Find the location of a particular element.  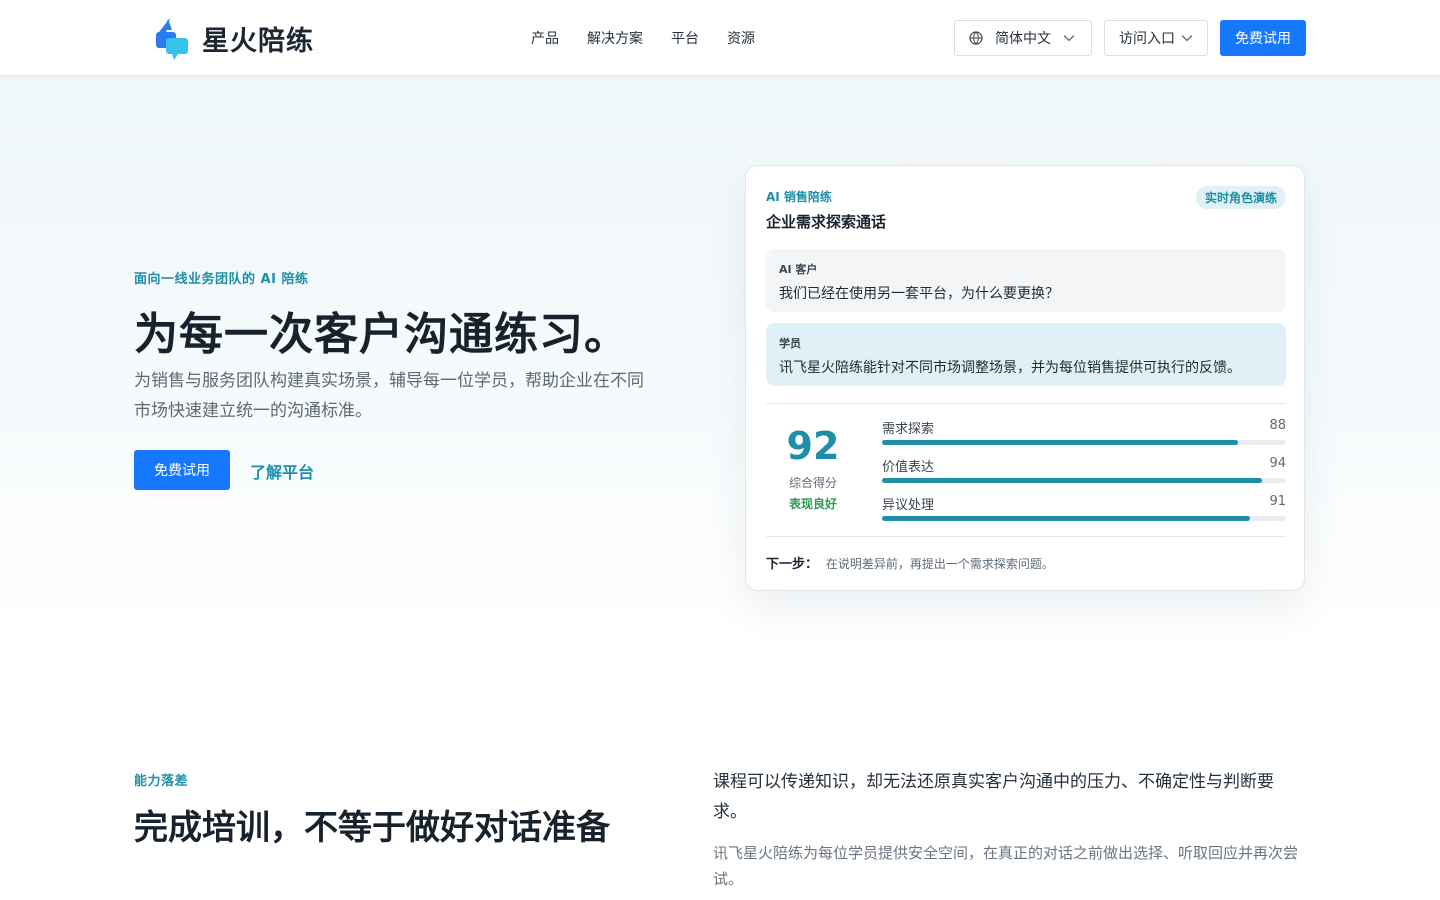

metric-label: 价值表达 is located at coordinates (908, 467).